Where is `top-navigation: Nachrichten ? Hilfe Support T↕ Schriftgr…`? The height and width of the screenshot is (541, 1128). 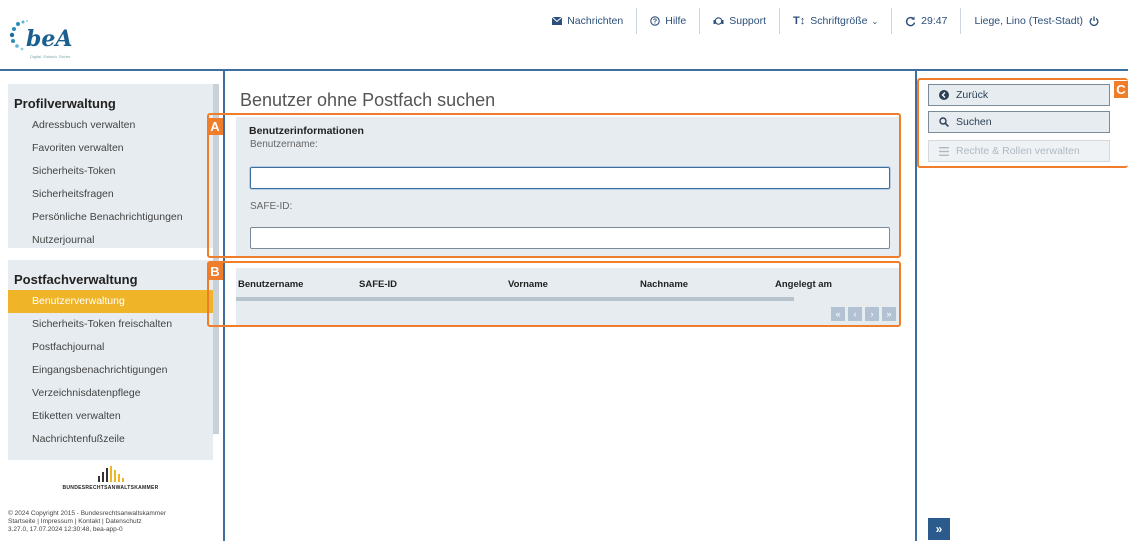 top-navigation: Nachrichten ? Hilfe Support T↕ Schriftgr… is located at coordinates (825, 21).